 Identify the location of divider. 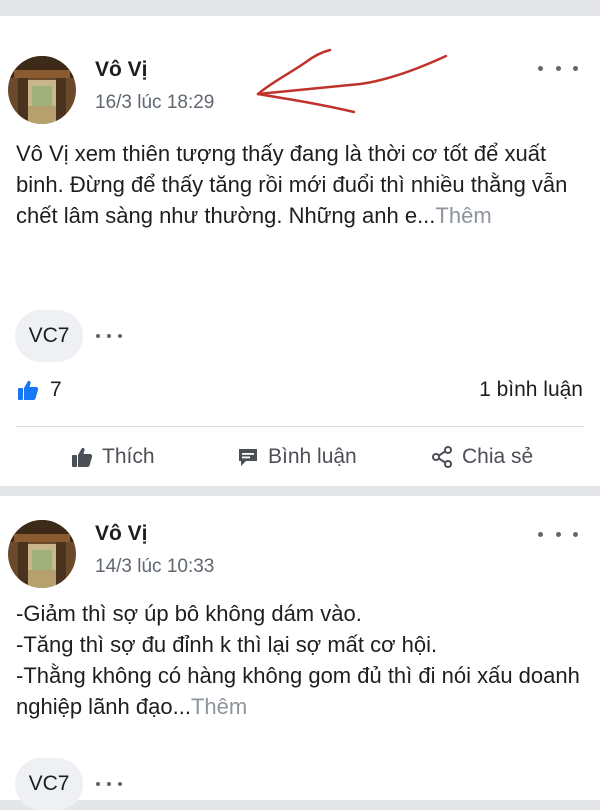
(300, 426).